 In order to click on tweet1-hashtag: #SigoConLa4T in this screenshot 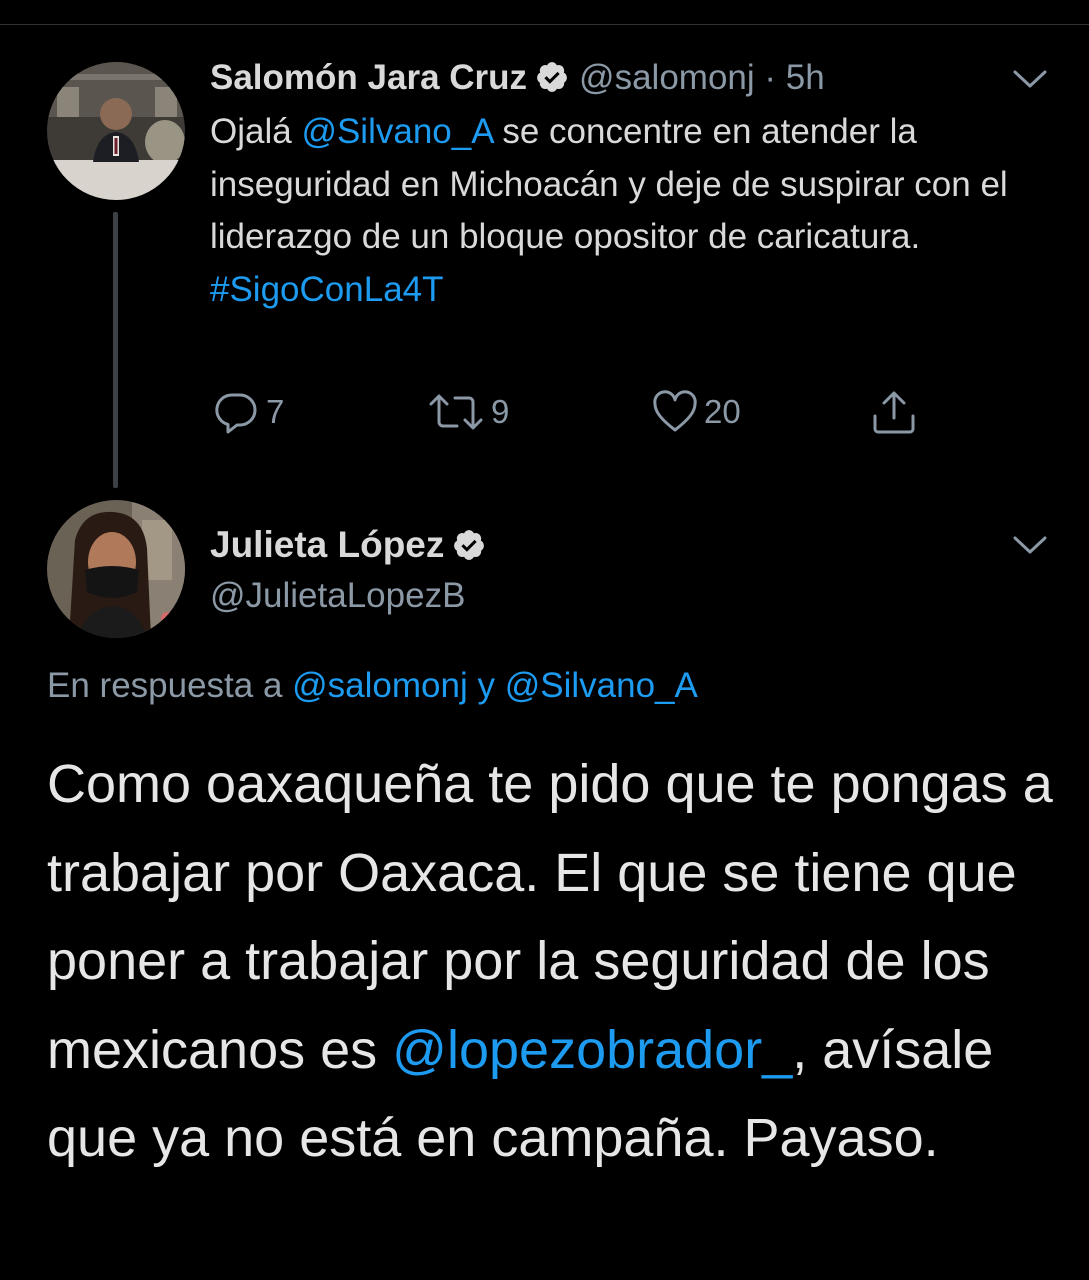, I will do `click(327, 289)`.